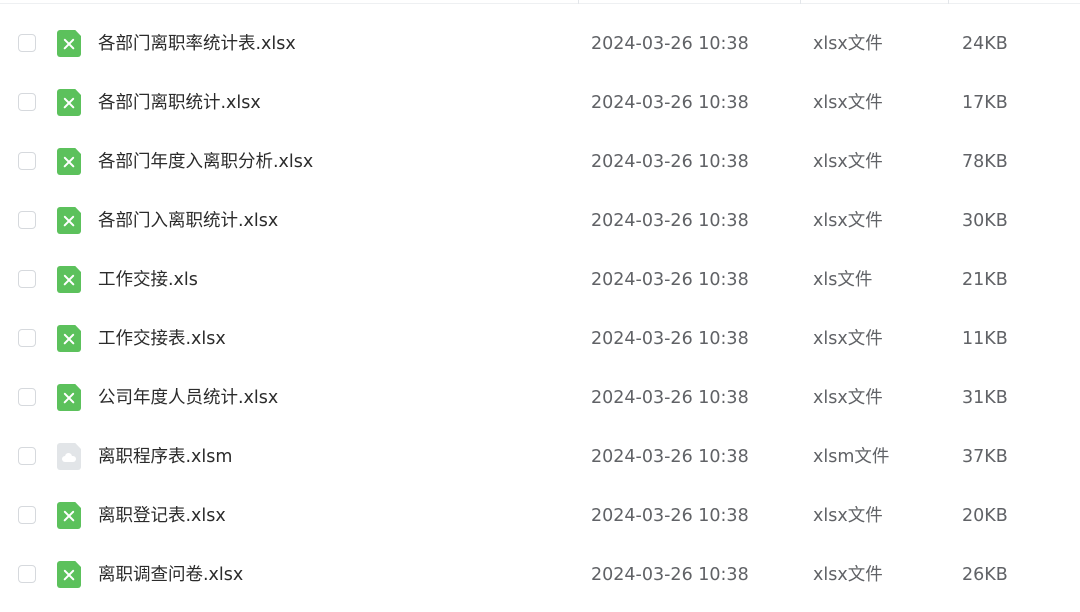  Describe the element at coordinates (179, 103) in the screenshot. I see `file-name: 各部门离职统计.xlsx` at that location.